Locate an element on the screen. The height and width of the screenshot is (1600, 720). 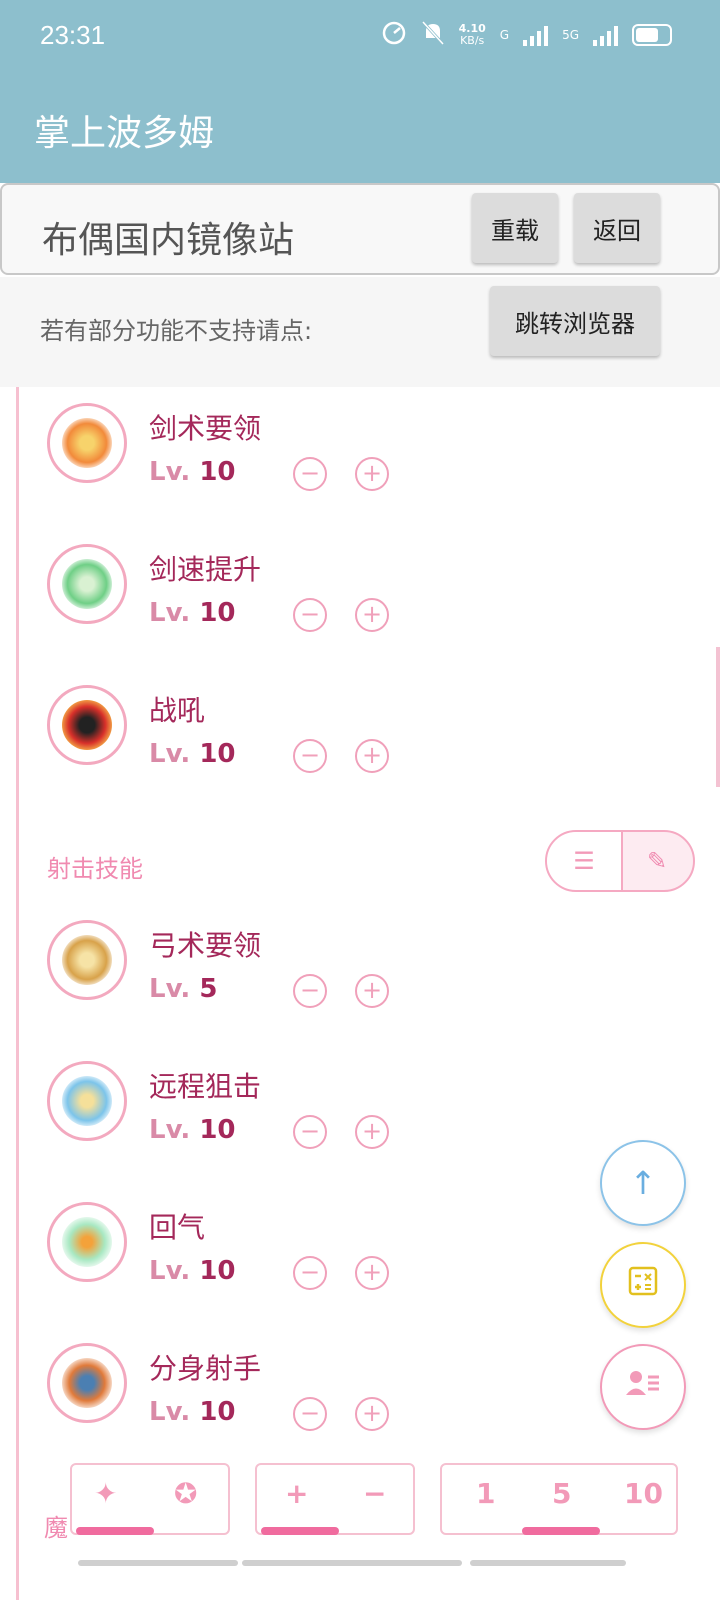
section-title-partial: 魔 is located at coordinates (56, 1528).